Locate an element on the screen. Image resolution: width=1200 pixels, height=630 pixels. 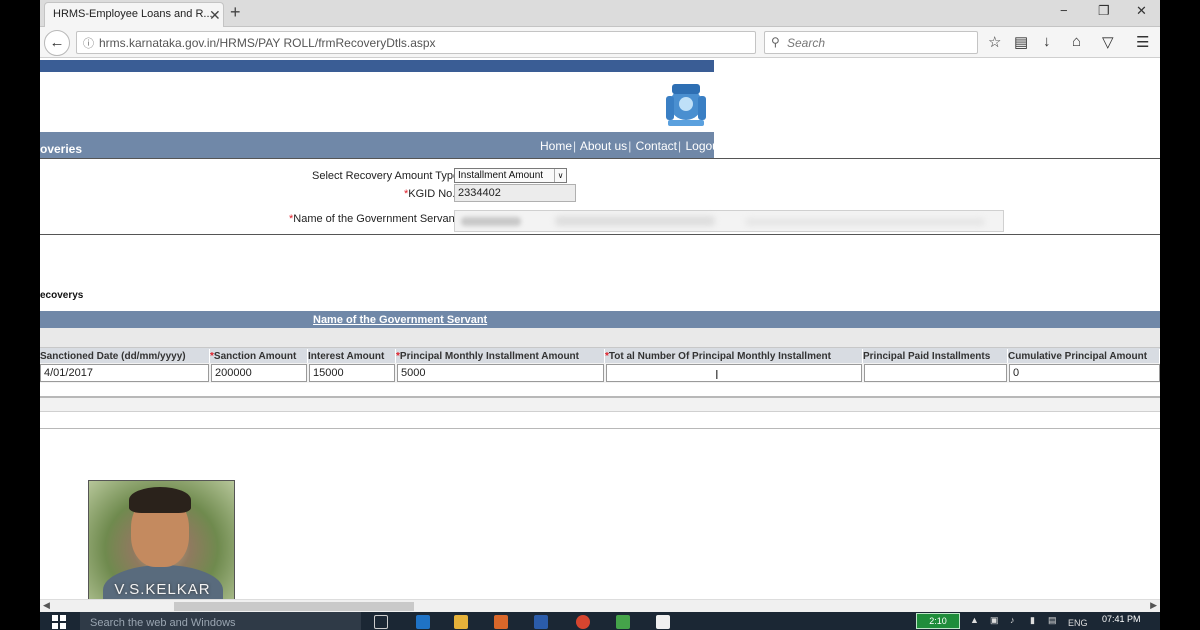
tab-hrms: HRMS-Employee Loans and R... ✕ is located at coordinates (134, 14).